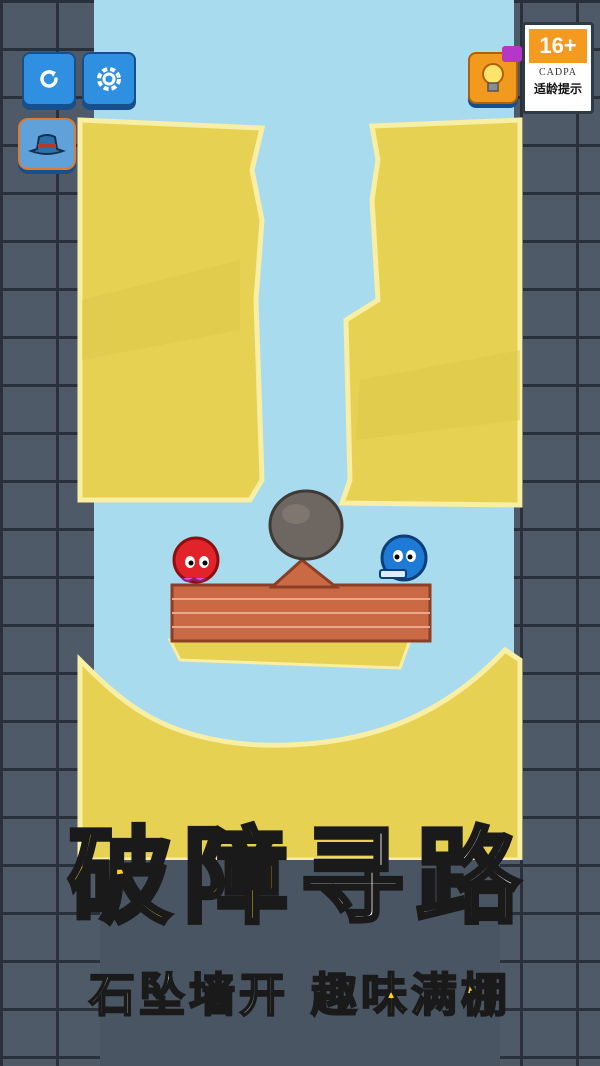 This screenshot has height=1066, width=600. I want to click on blue-ball-character, so click(403, 558).